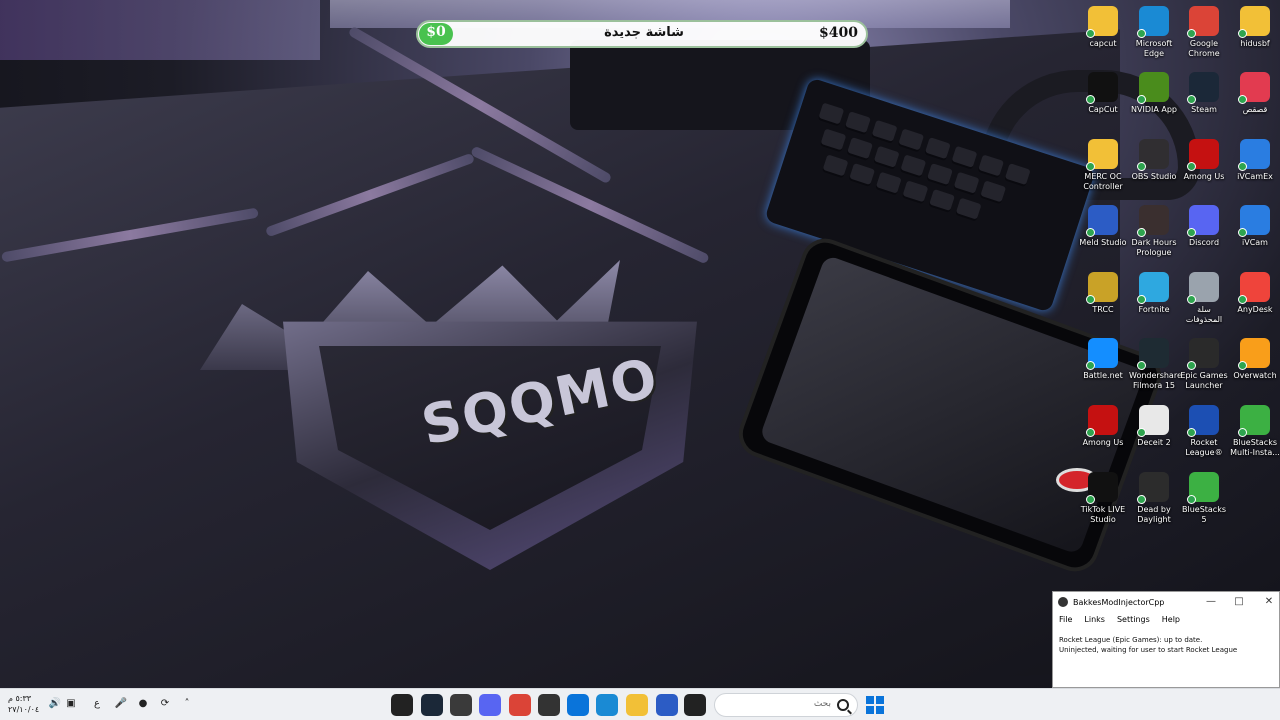 The width and height of the screenshot is (1280, 720). I want to click on taskbar-app-icon, so click(461, 705).